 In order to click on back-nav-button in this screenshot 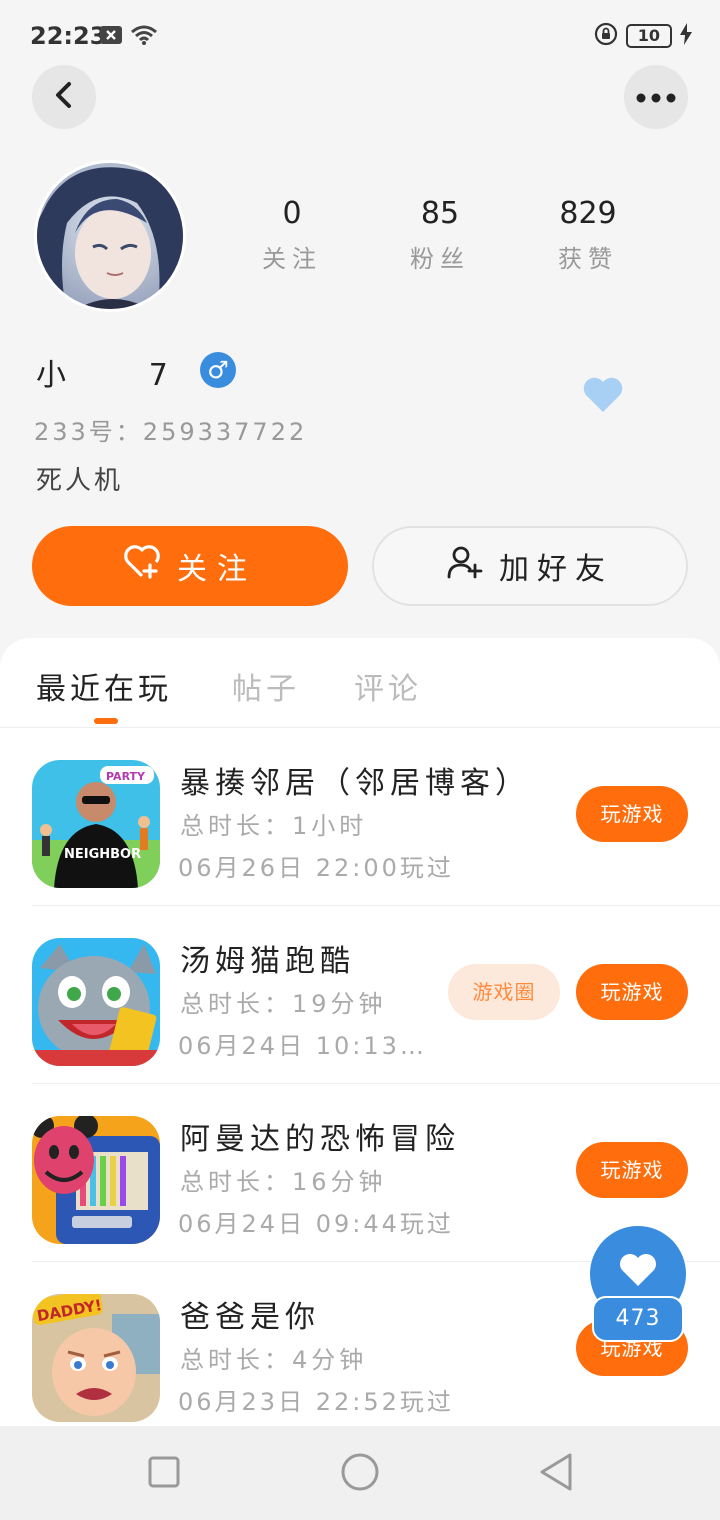, I will do `click(556, 1474)`.